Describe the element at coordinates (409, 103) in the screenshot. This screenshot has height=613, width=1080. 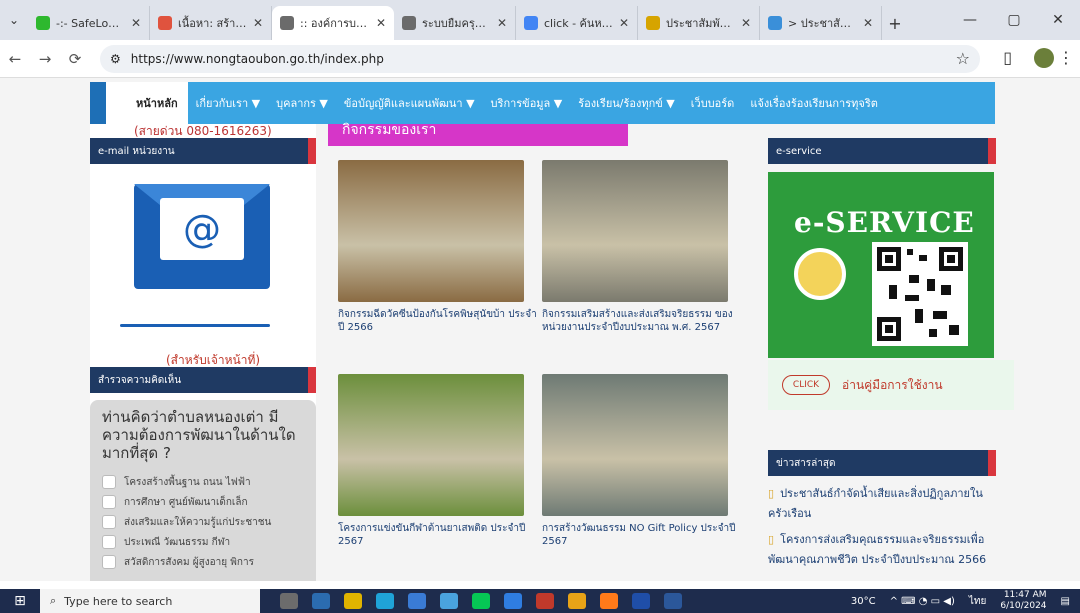
I see `menu-item-plans: ข้อบัญญัติและแผนพัฒนา ▼` at that location.